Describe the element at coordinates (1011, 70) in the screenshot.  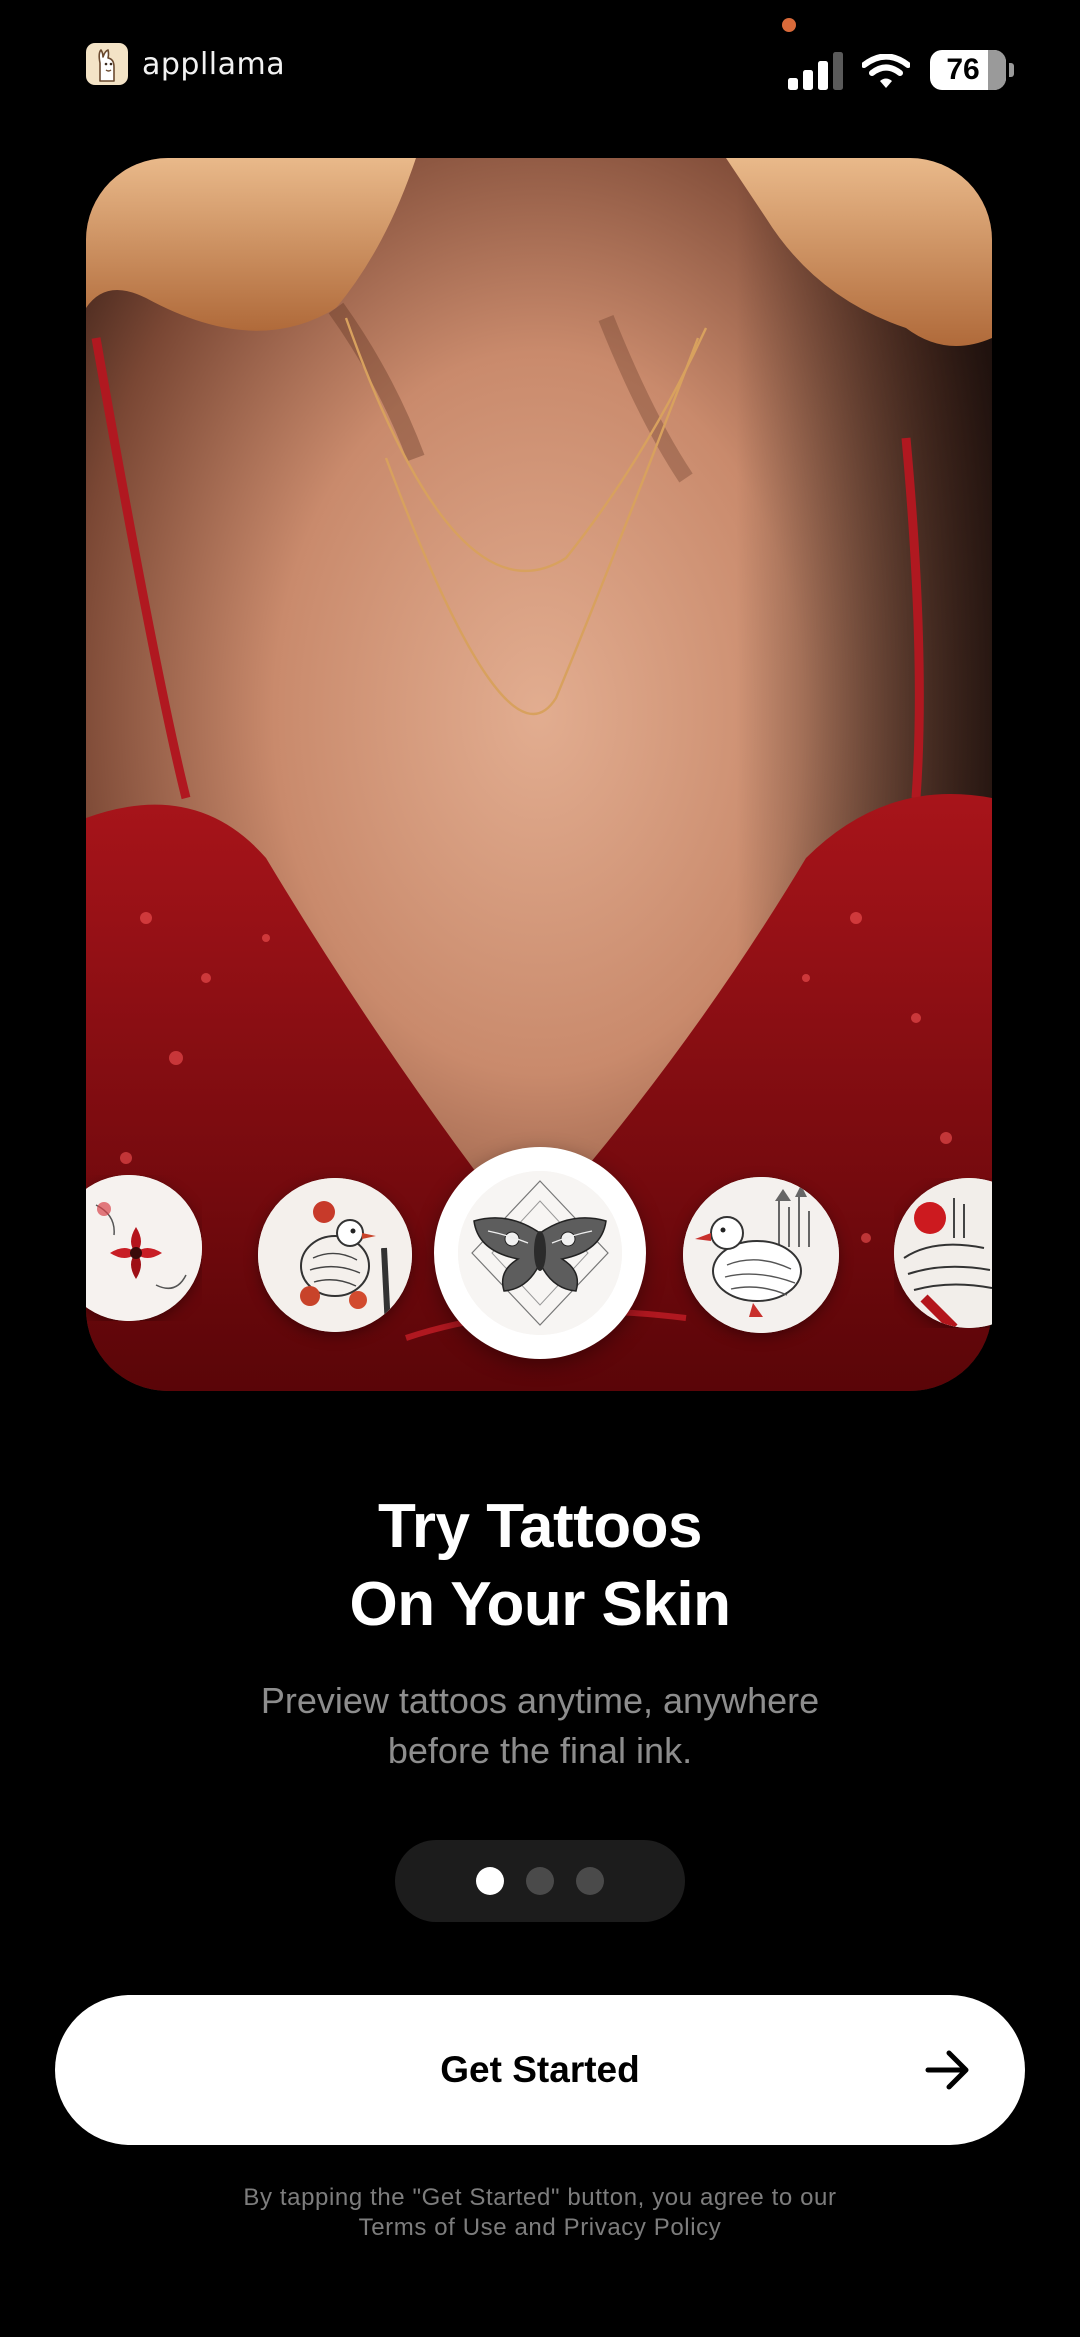
I see `battery-cap` at that location.